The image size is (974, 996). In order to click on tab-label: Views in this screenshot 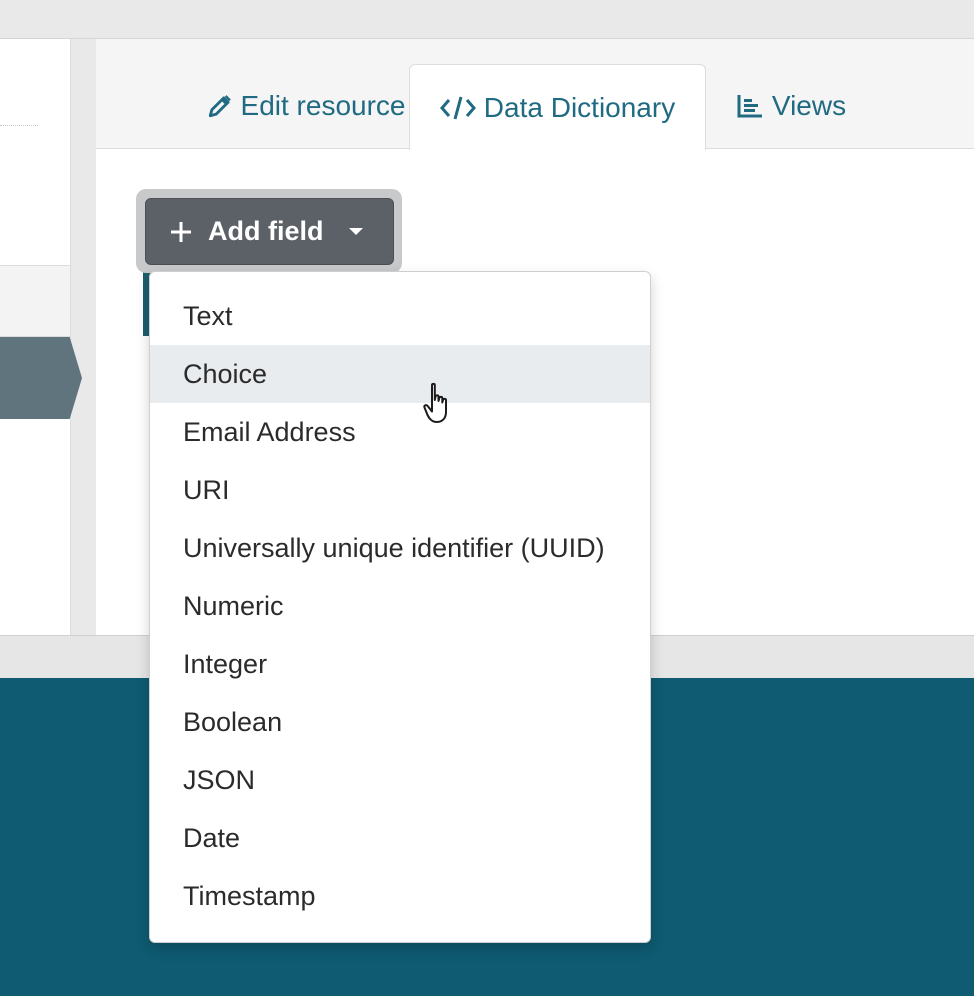, I will do `click(809, 105)`.